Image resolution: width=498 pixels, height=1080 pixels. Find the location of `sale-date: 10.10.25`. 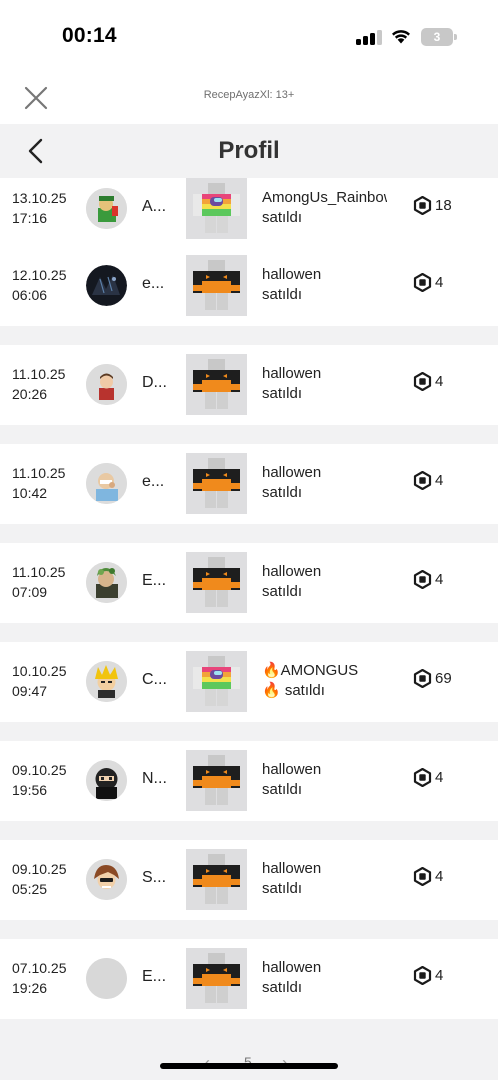

sale-date: 10.10.25 is located at coordinates (39, 671).